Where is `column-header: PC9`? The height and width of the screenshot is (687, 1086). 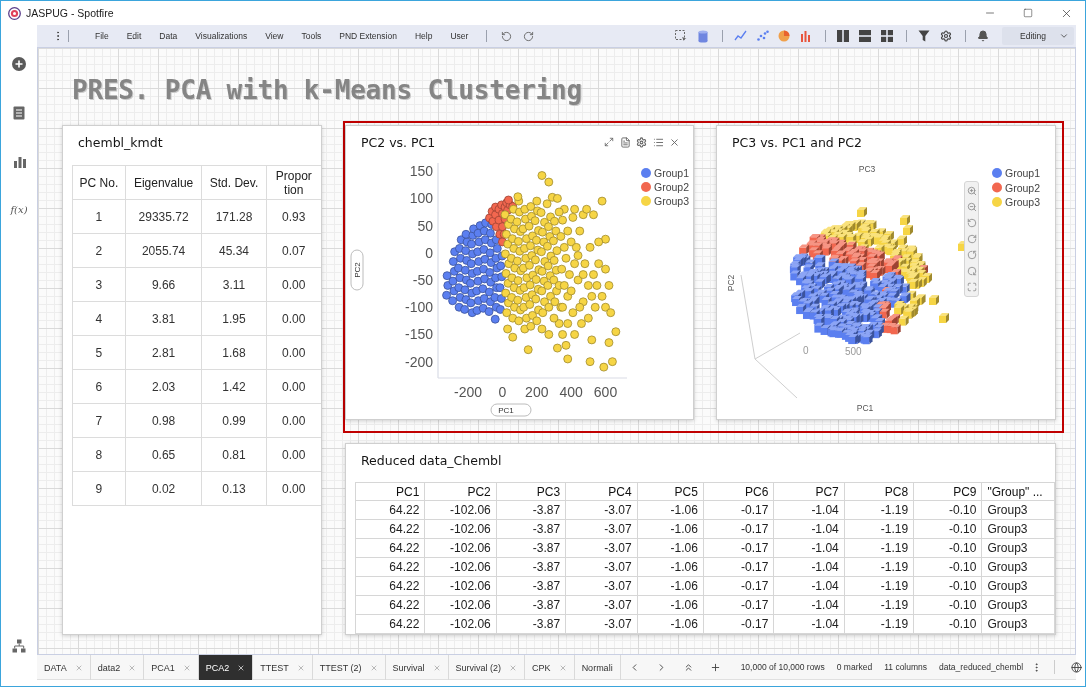
column-header: PC9 is located at coordinates (947, 491).